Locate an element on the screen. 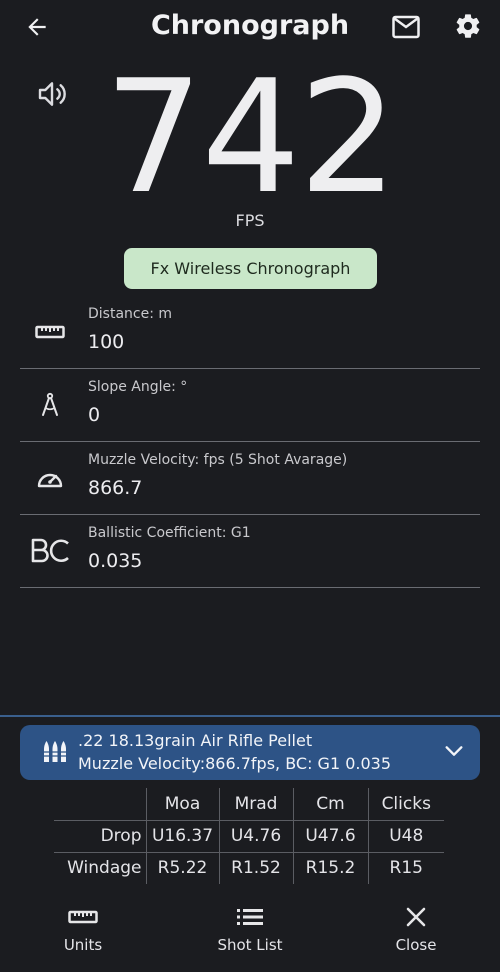  distance-label: Distance: m is located at coordinates (130, 314).